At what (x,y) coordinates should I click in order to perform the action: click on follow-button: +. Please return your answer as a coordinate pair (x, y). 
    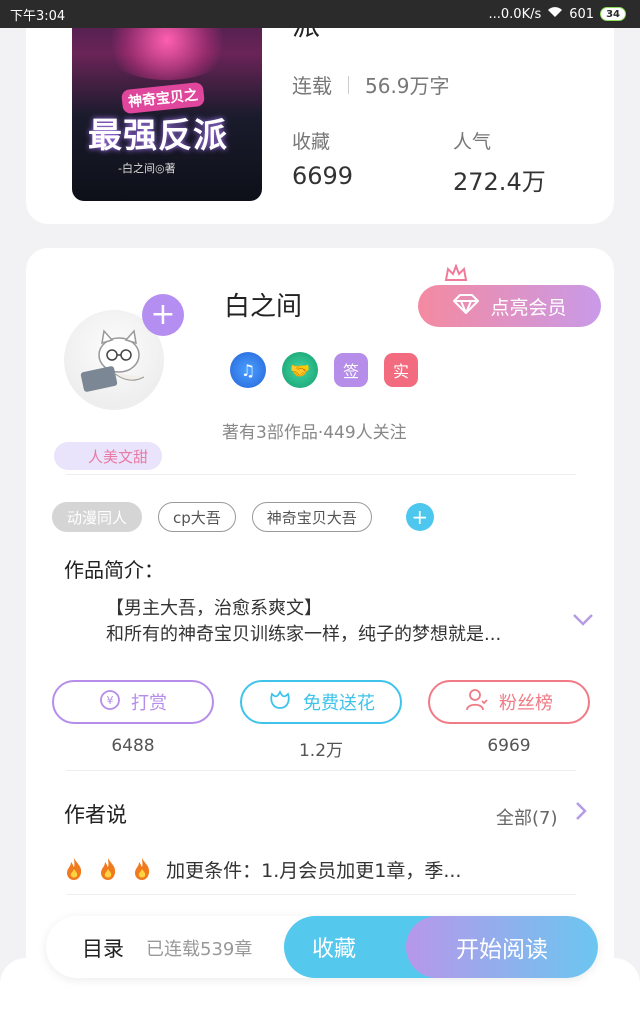
    Looking at the image, I should click on (163, 315).